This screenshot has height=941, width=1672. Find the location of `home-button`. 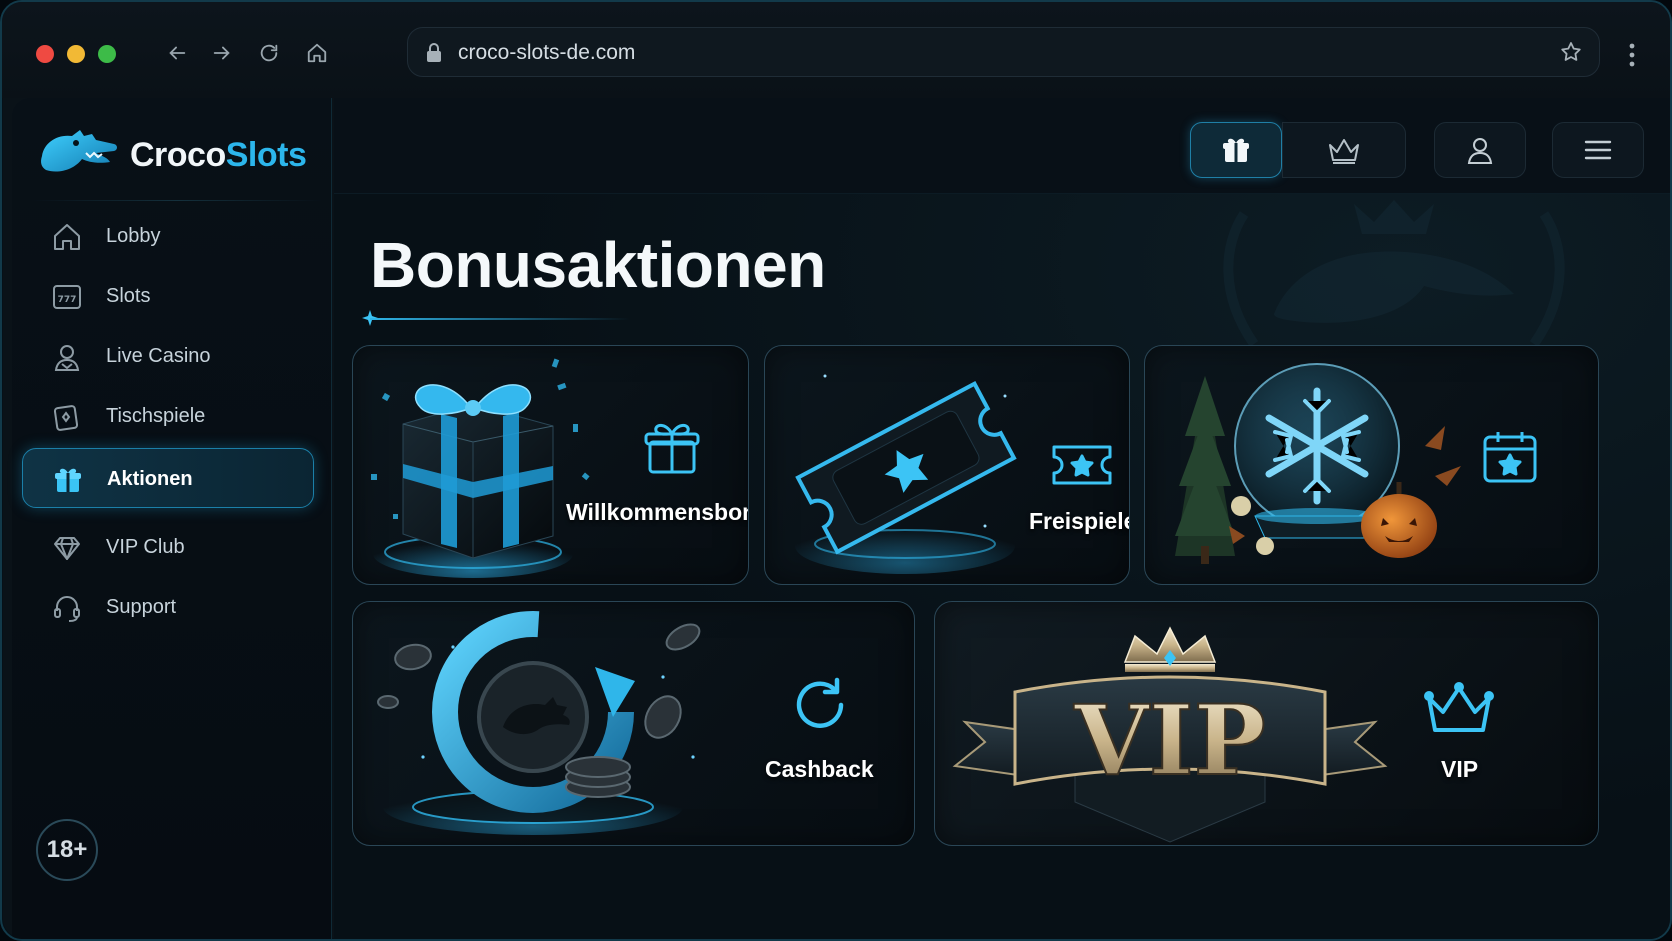

home-button is located at coordinates (317, 53).